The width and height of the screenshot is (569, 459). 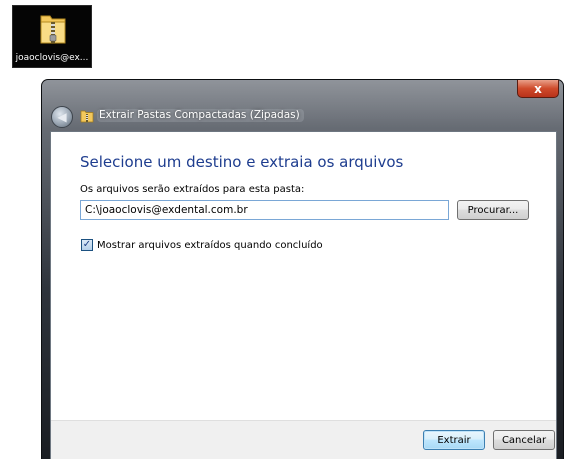 I want to click on dialog-footer: Extrair Cancelar, so click(x=303, y=439).